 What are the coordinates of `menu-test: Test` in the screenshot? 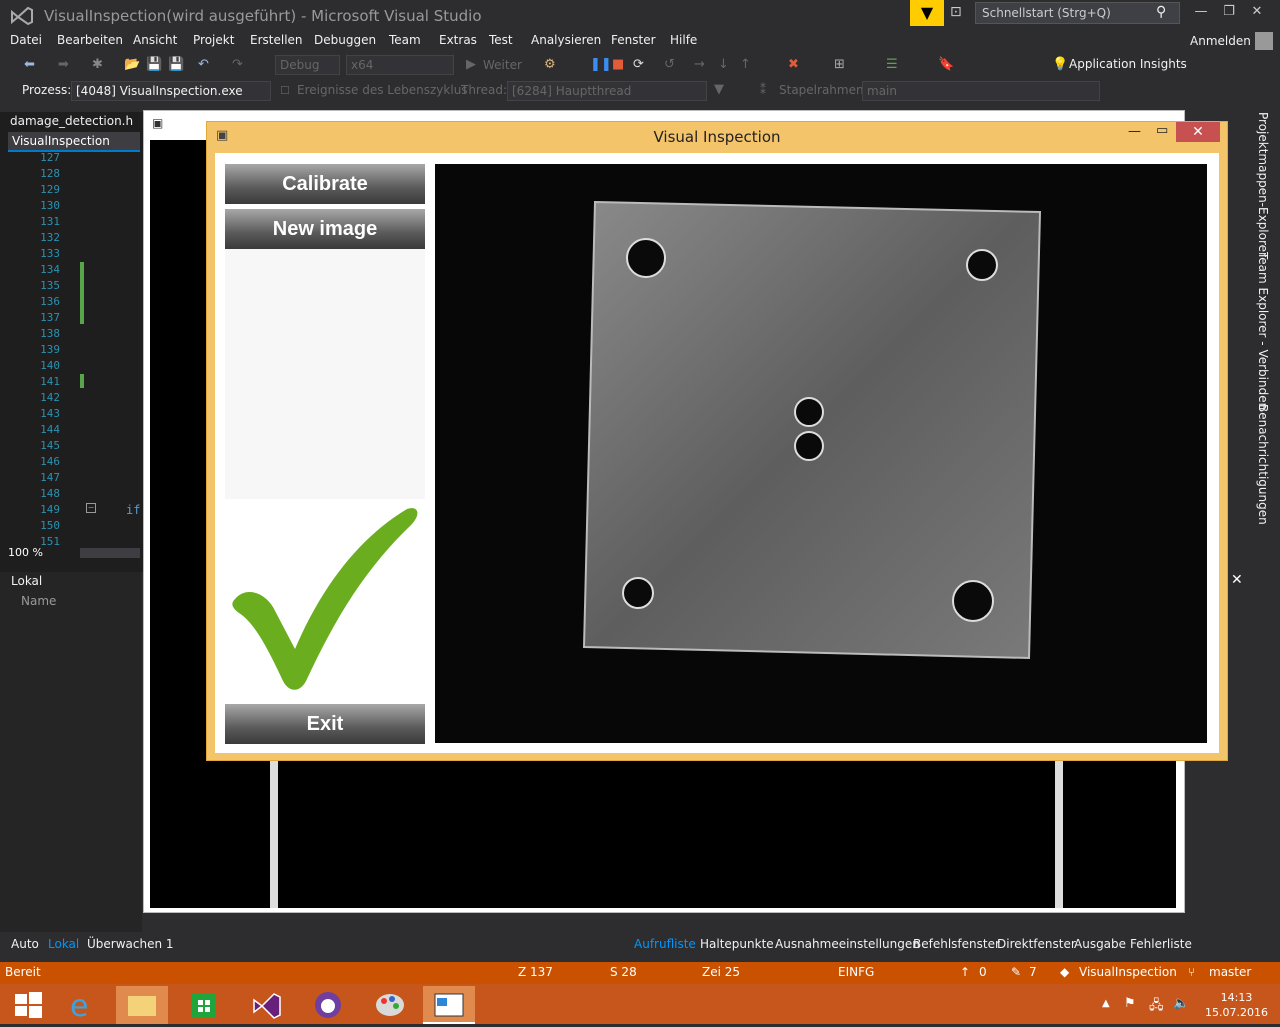 It's located at (501, 40).